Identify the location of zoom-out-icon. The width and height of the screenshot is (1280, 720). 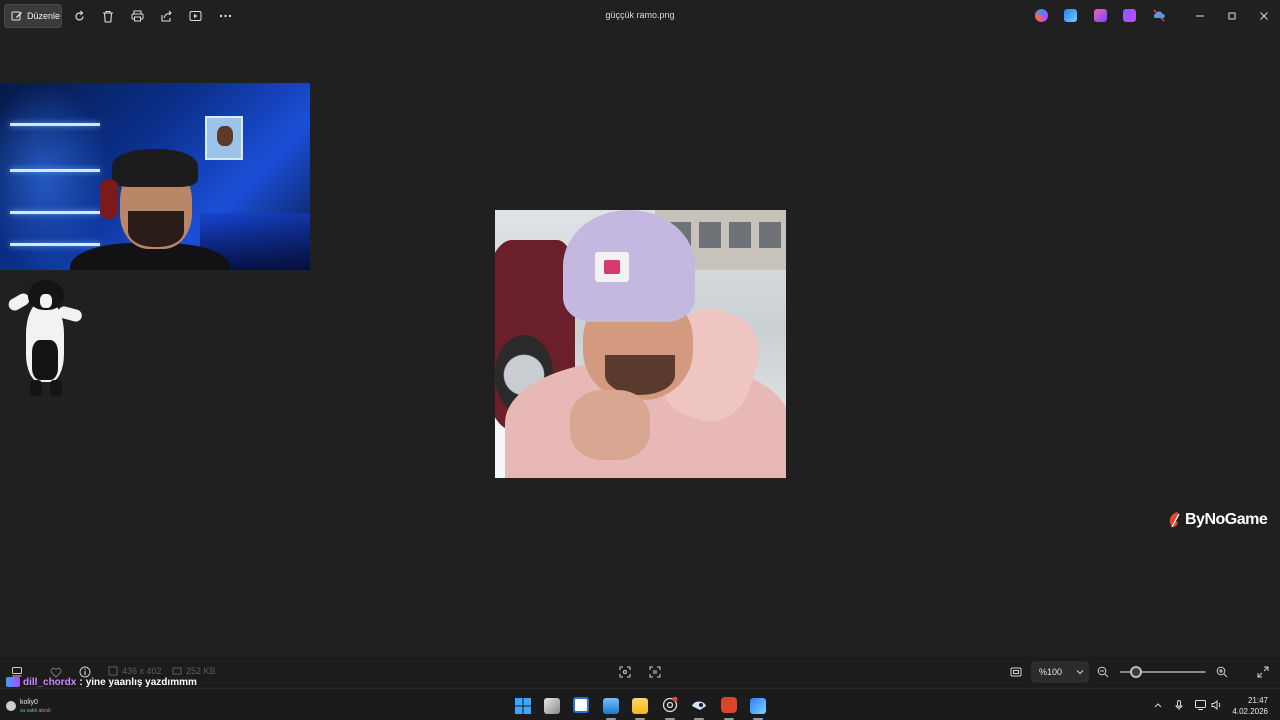
(1103, 672).